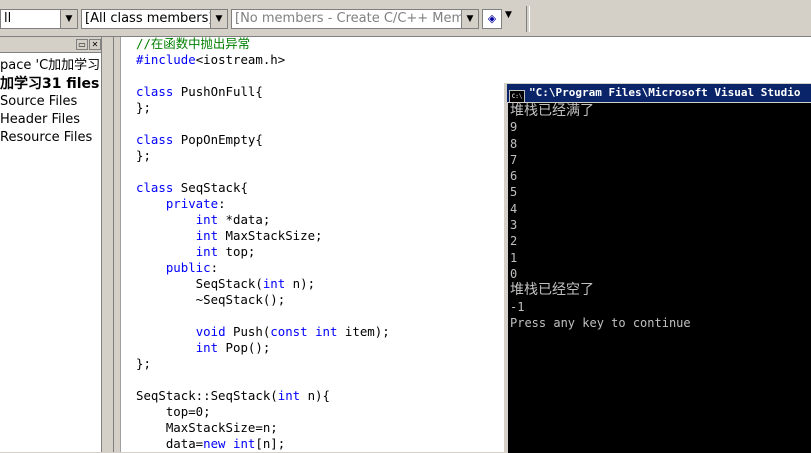  I want to click on code-text: MaxStackSize=n;, so click(207, 427).